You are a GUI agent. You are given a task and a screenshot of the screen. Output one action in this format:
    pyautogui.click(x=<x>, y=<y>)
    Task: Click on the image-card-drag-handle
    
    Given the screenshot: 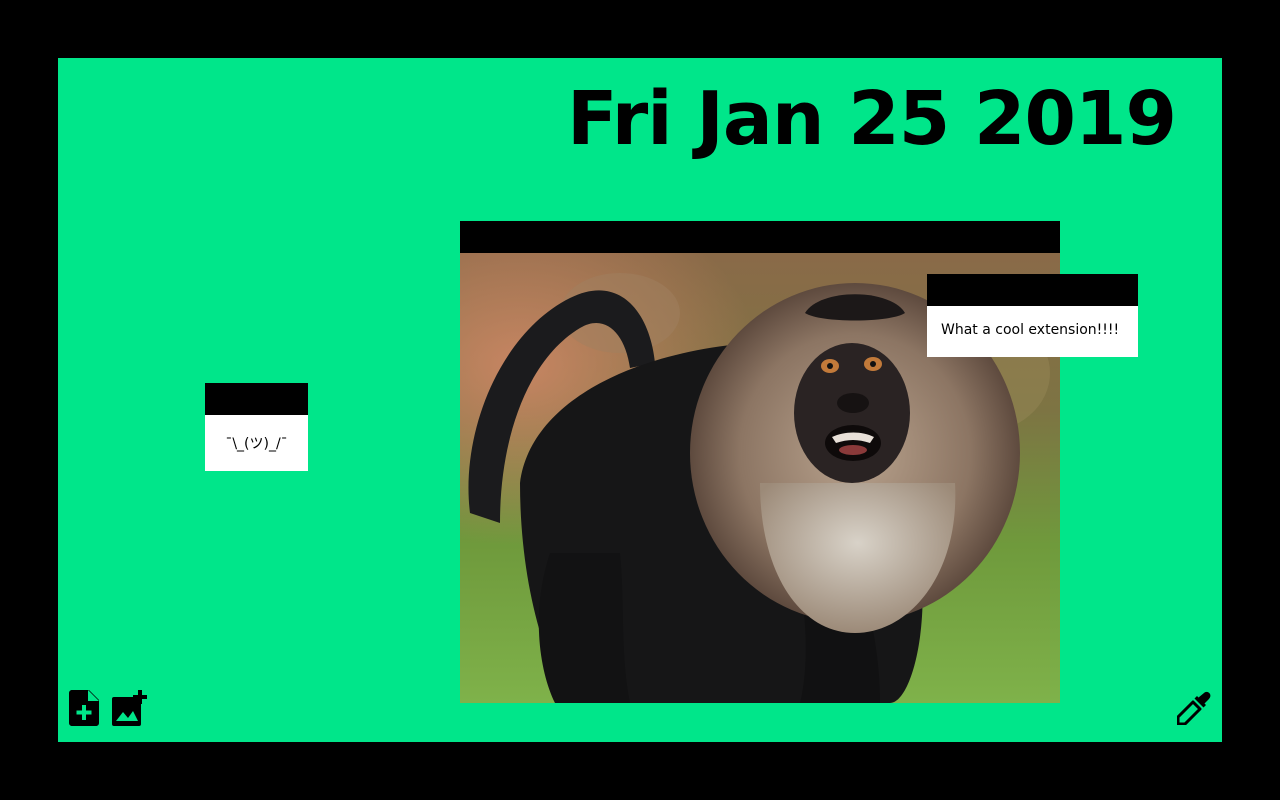 What is the action you would take?
    pyautogui.click(x=760, y=237)
    